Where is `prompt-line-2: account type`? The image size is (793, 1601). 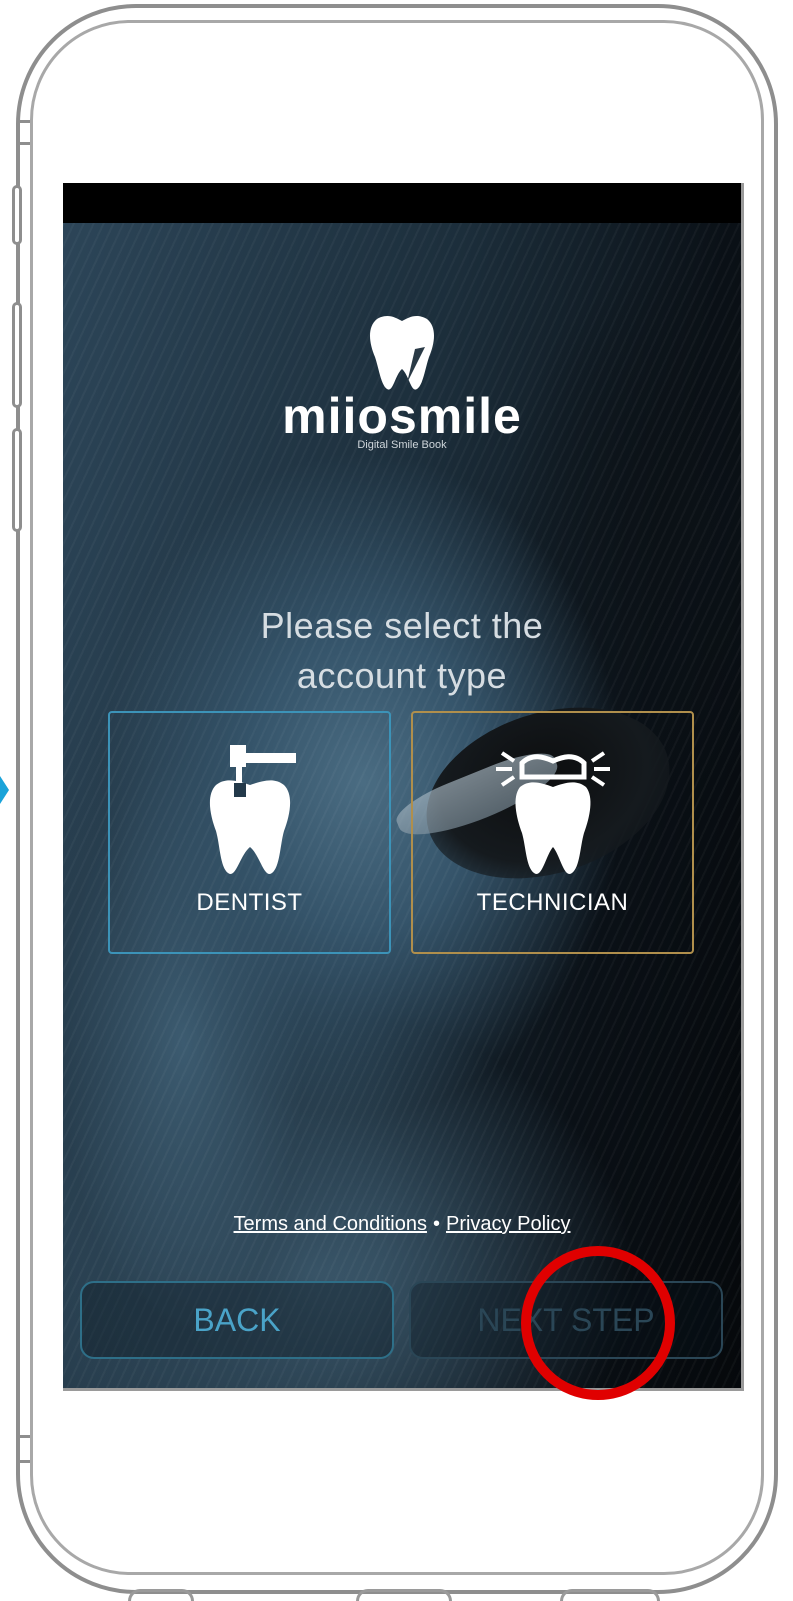
prompt-line-2: account type is located at coordinates (402, 675).